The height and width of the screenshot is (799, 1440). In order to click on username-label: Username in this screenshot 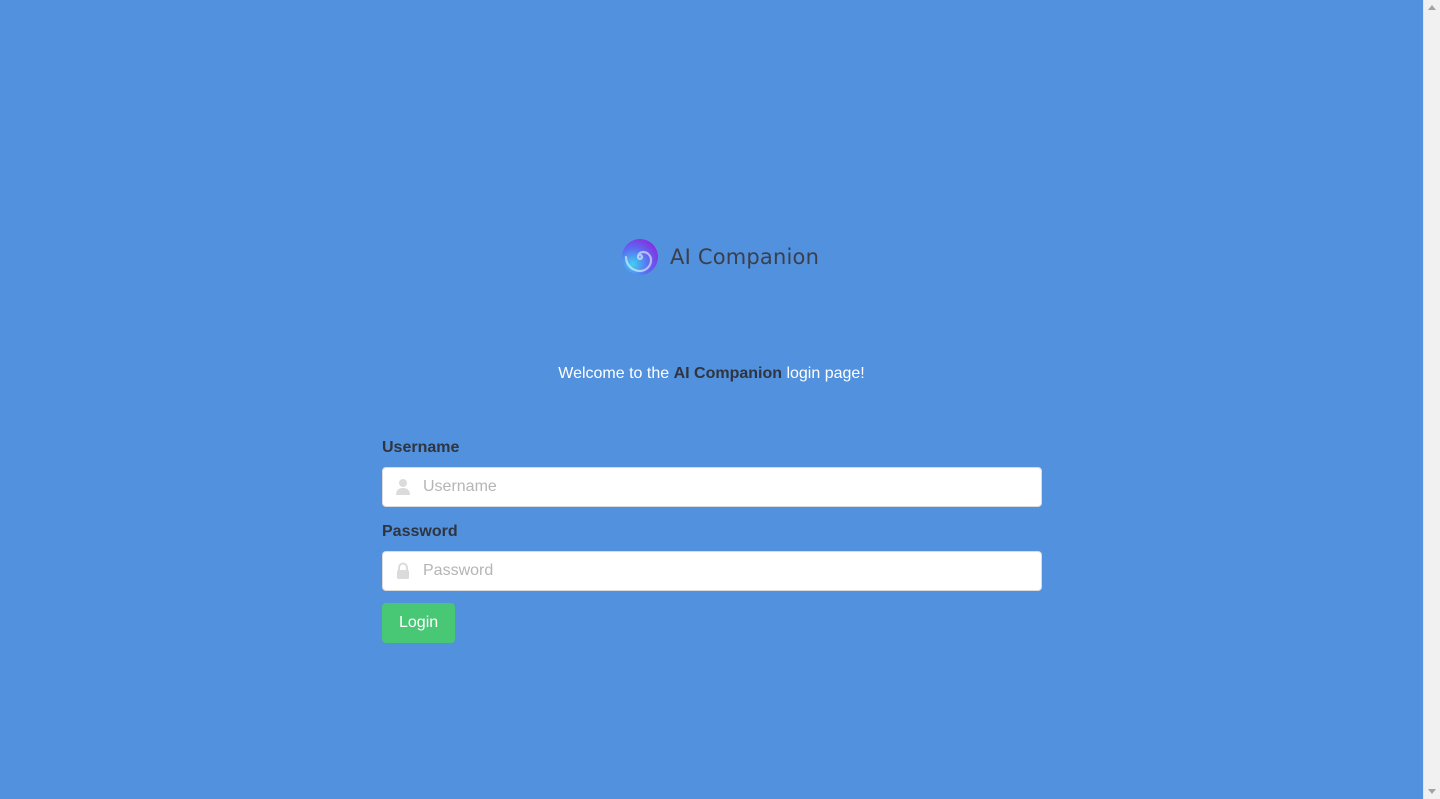, I will do `click(421, 447)`.